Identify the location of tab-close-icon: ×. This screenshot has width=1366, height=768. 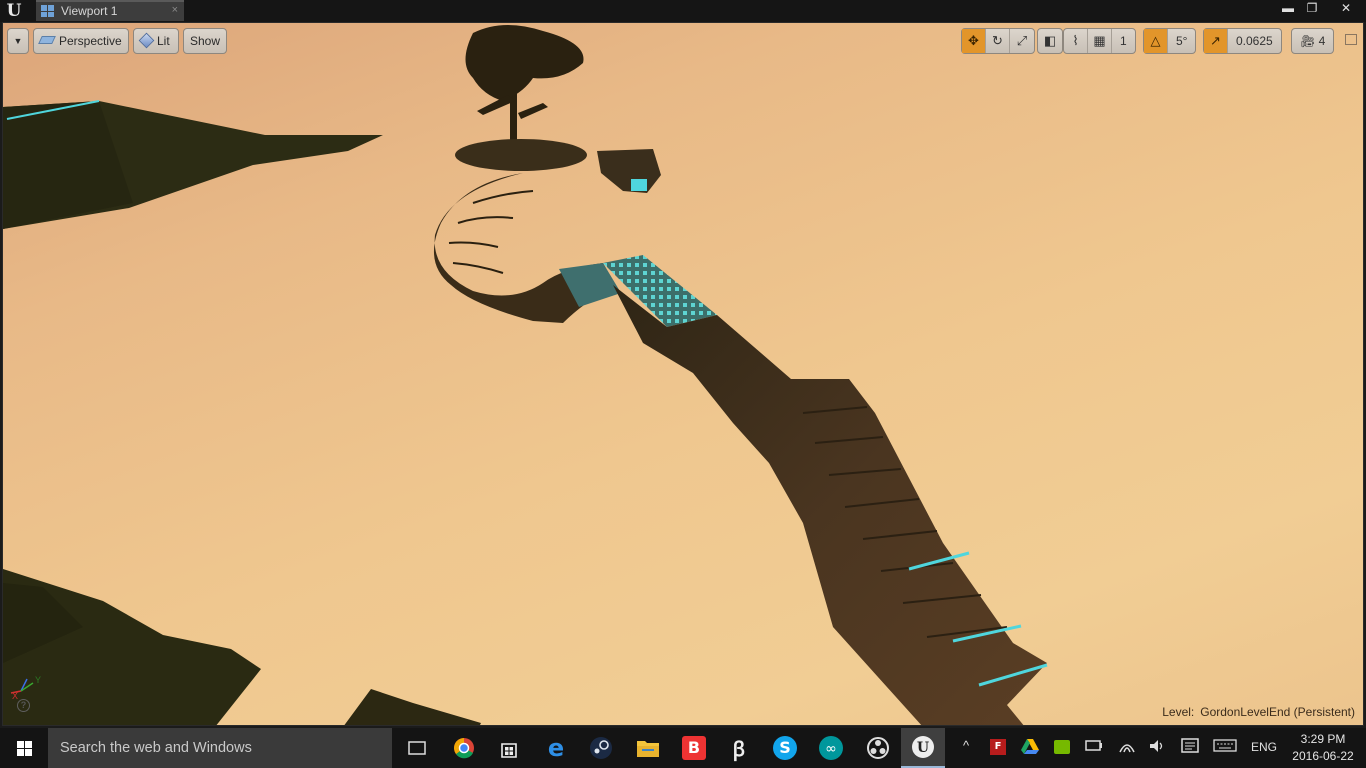
(175, 10).